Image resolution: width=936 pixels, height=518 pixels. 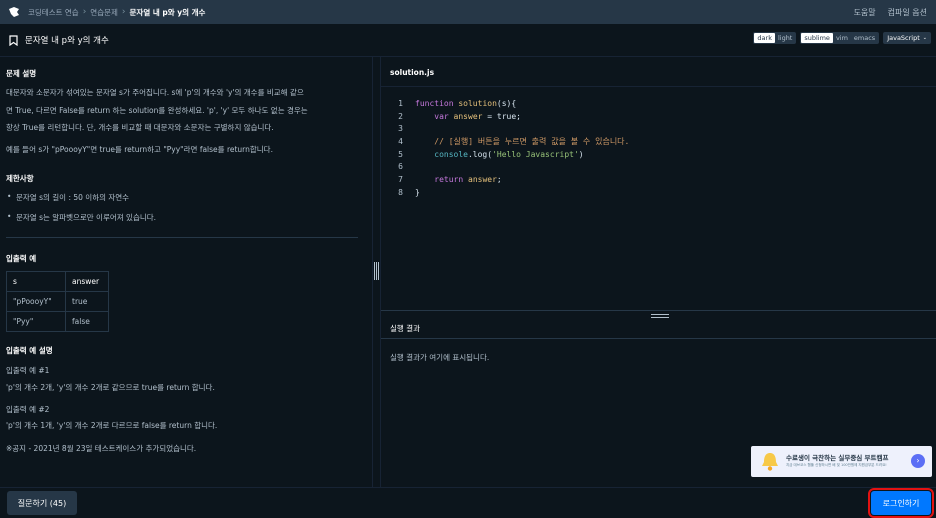 I want to click on login-button: 로그인하기, so click(x=901, y=503).